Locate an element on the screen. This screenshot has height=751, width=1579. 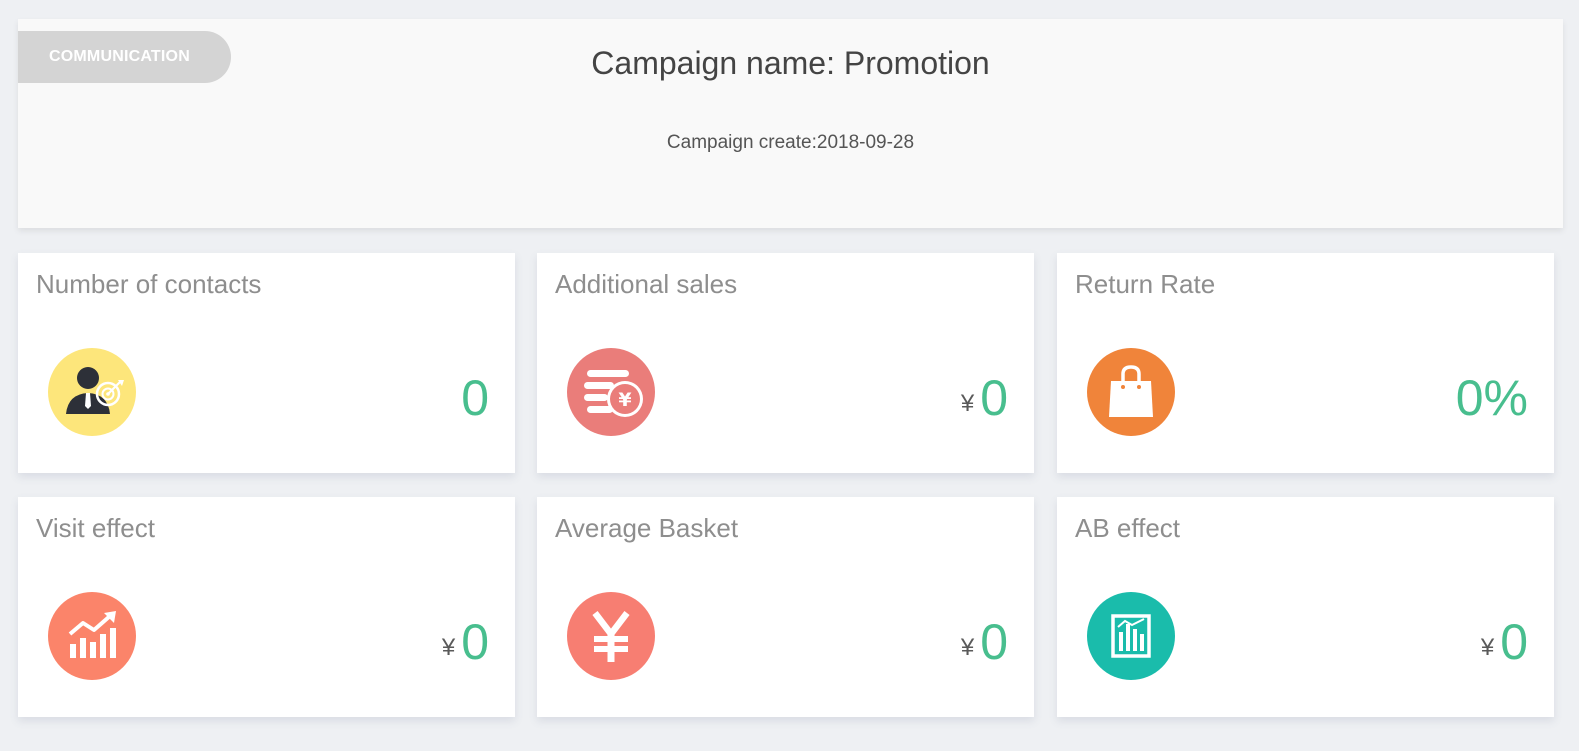
card-title: Return Rate is located at coordinates (1145, 284).